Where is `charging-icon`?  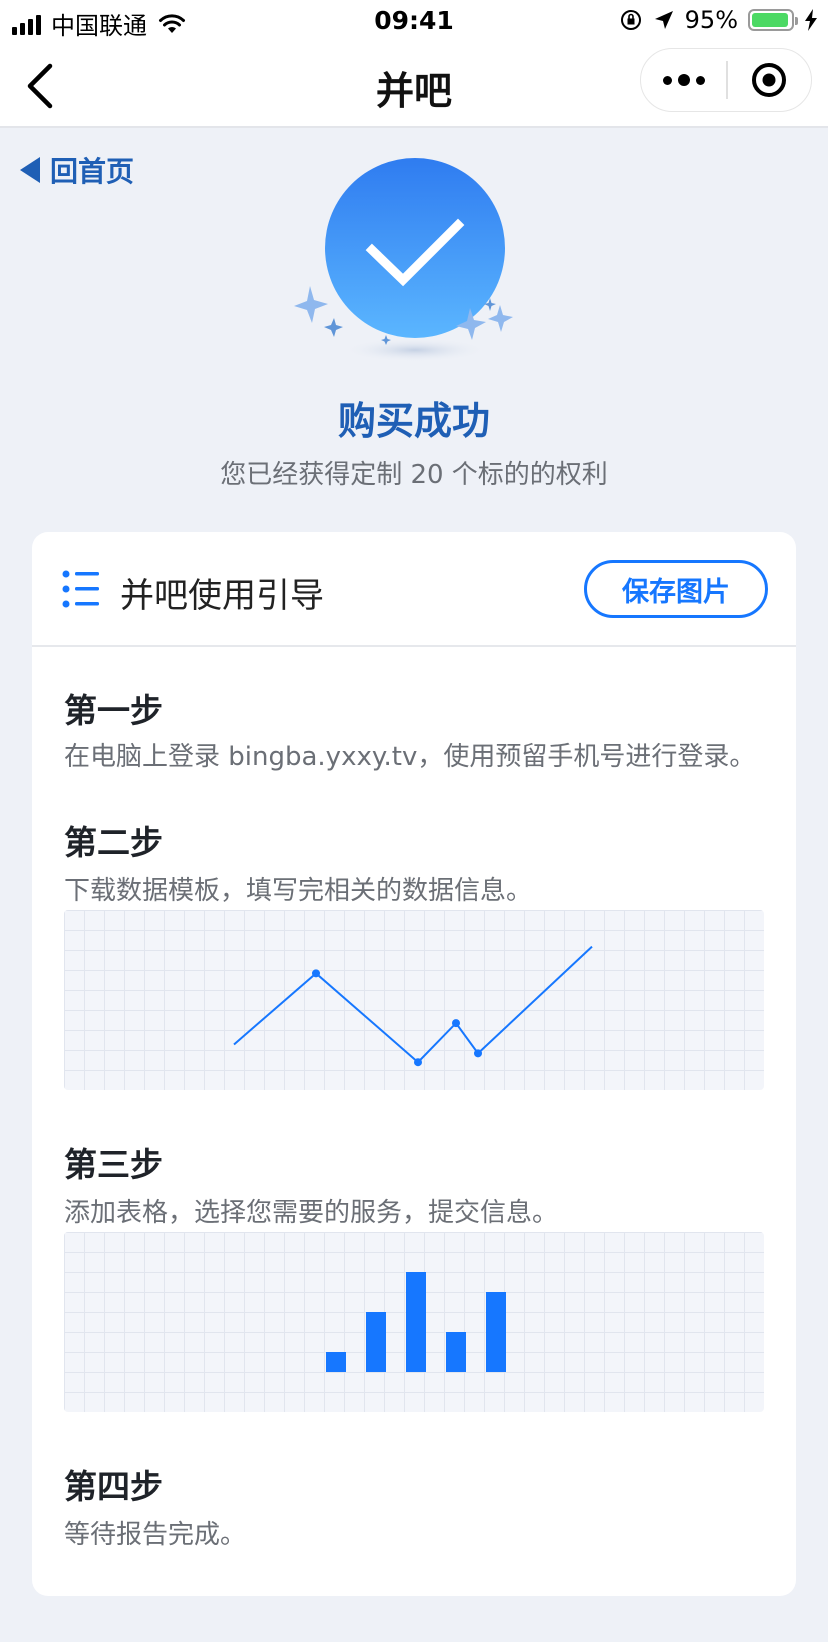 charging-icon is located at coordinates (811, 20).